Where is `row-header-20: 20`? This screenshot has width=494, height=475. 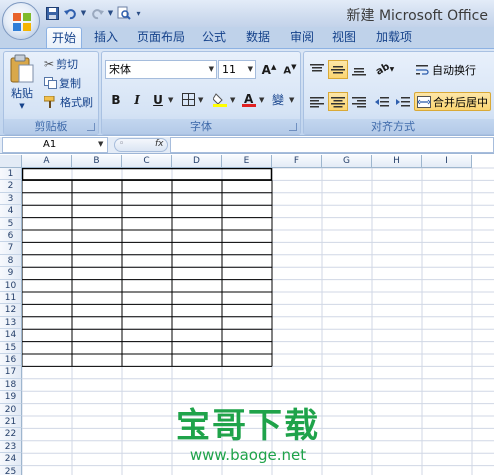
row-header-20: 20 is located at coordinates (11, 409).